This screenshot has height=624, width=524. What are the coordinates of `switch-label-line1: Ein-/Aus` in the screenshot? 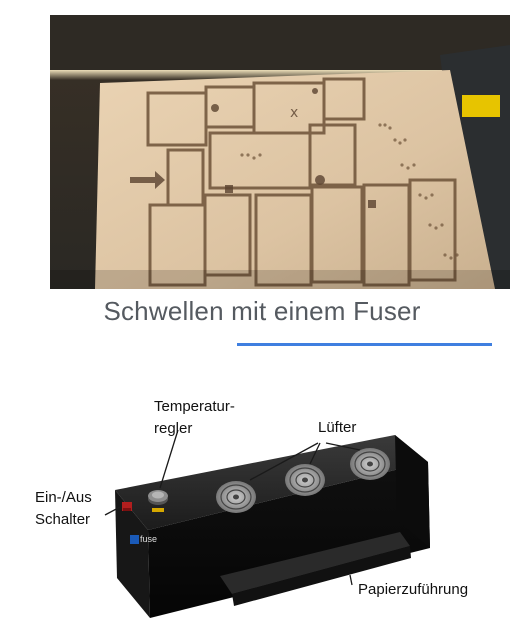 It's located at (63, 497).